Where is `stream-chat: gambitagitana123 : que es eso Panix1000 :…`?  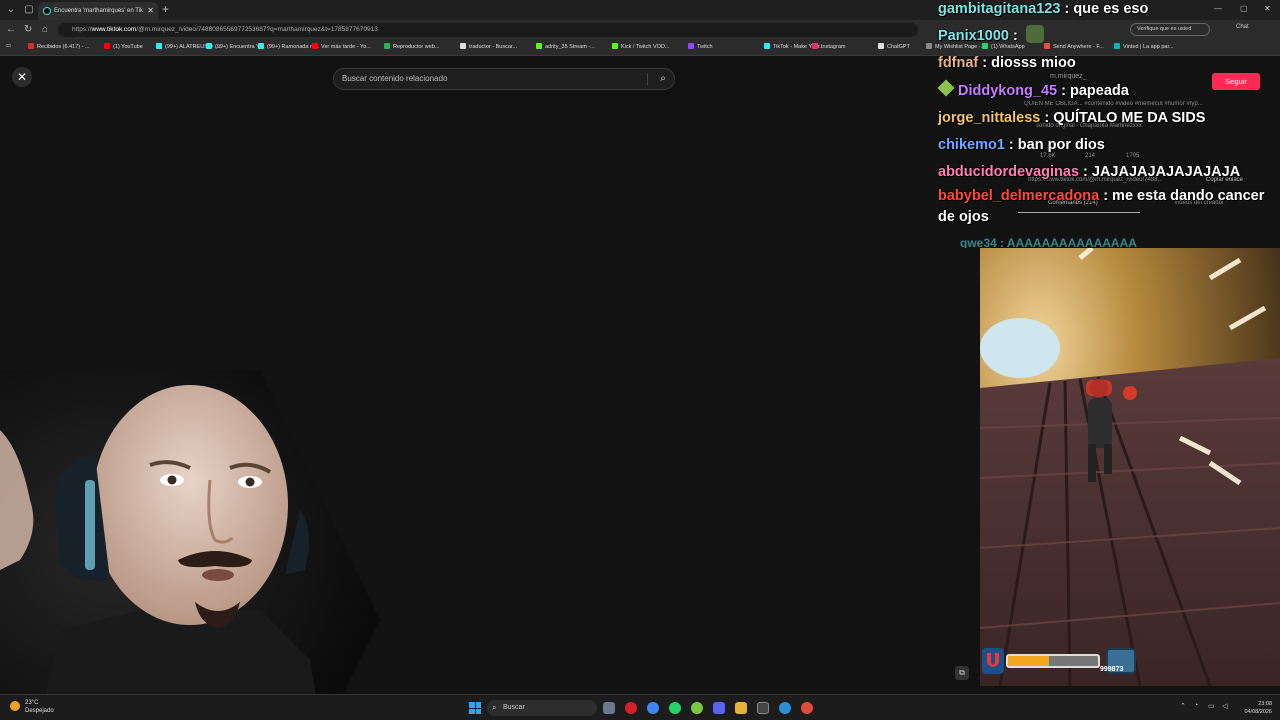
stream-chat: gambitagitana123 : que es eso Panix1000 :… is located at coordinates (1108, 114).